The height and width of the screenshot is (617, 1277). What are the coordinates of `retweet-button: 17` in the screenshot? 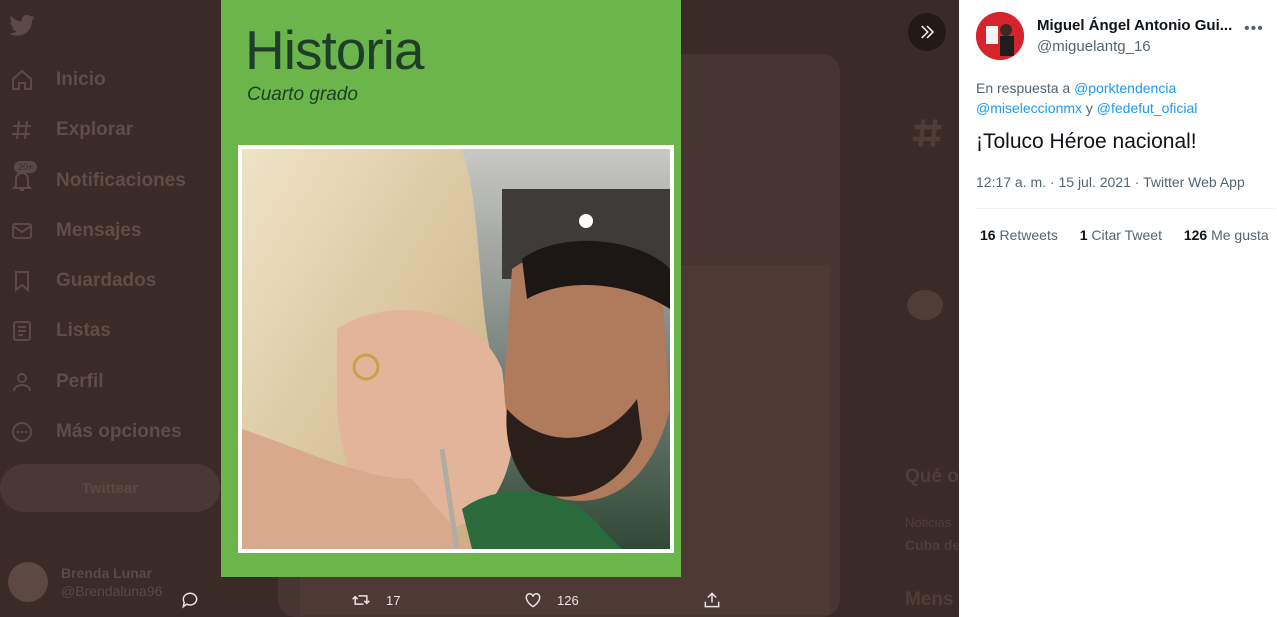 It's located at (375, 600).